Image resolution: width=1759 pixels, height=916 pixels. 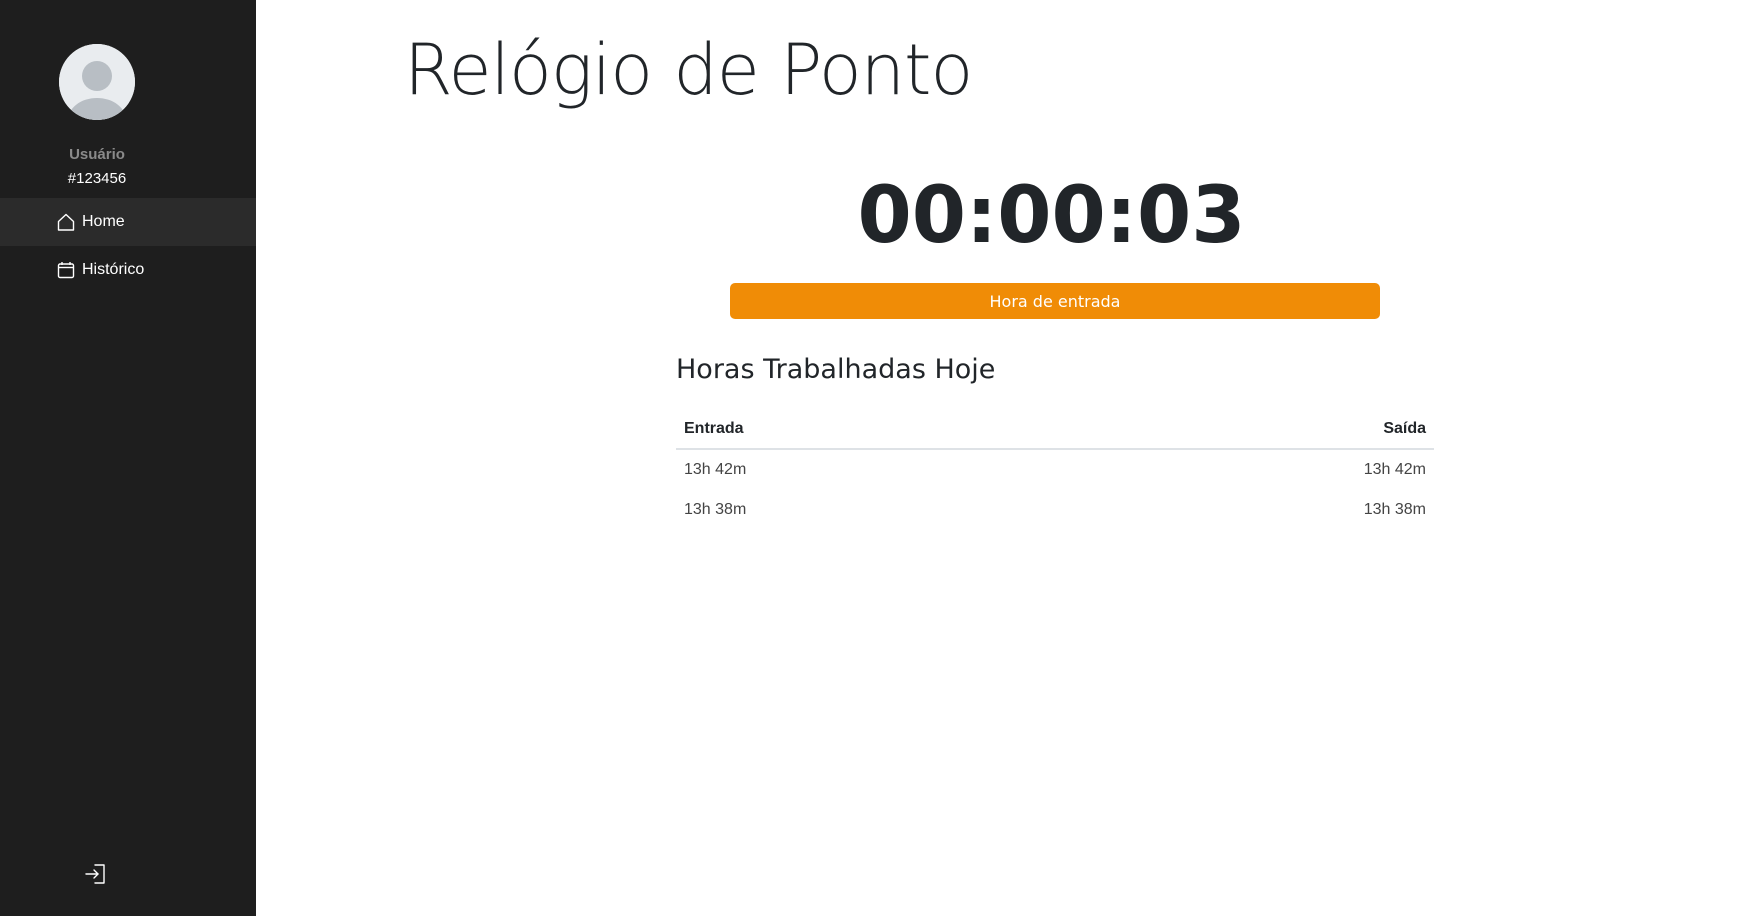 I want to click on avatar, so click(x=97, y=82).